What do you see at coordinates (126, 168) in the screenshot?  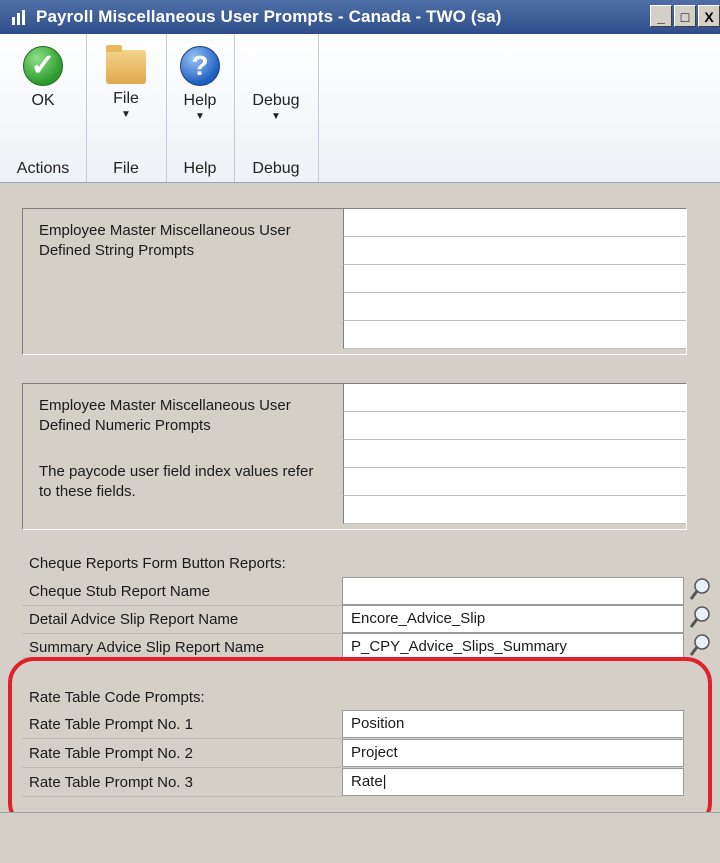 I see `ribbon-group-label-file: File` at bounding box center [126, 168].